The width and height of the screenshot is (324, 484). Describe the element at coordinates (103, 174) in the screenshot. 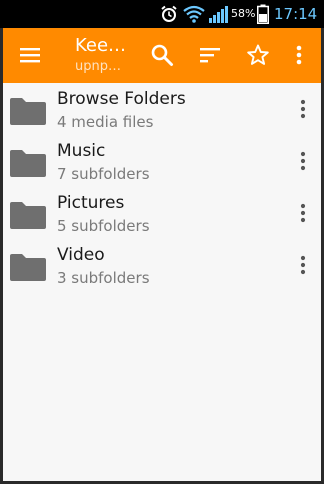

I see `list-item-subtitle: 7 subfolders` at that location.